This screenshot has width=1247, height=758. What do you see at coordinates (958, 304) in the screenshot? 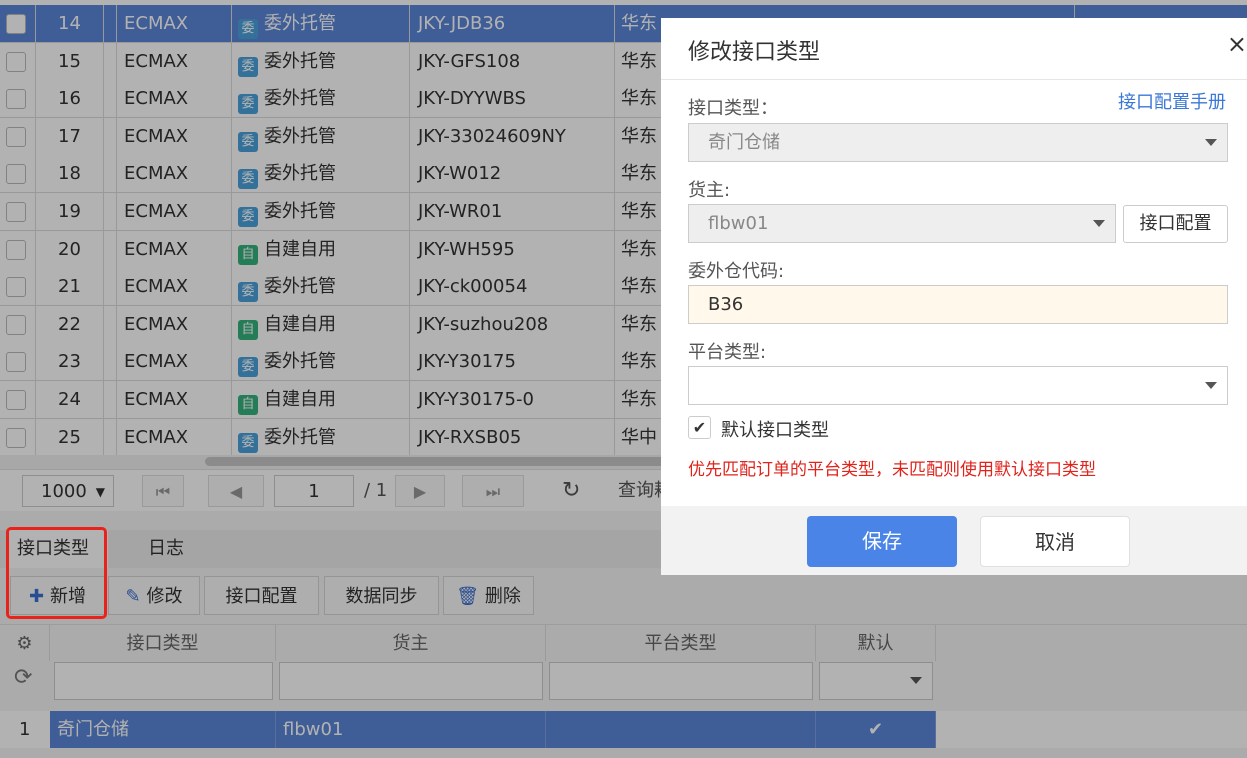
I see `outsource-code-input: B36` at bounding box center [958, 304].